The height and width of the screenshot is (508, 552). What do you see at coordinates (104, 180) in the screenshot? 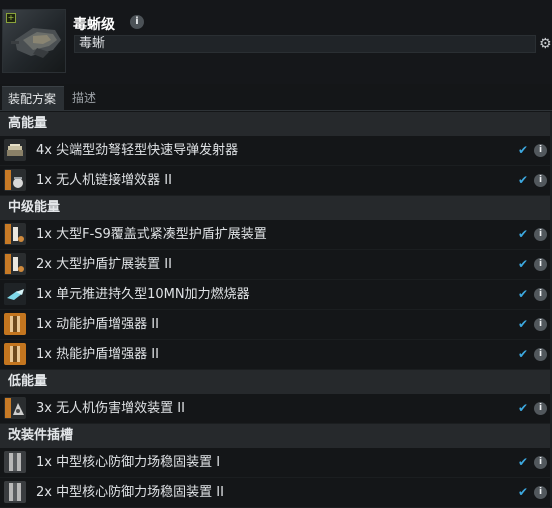
I see `module-label: 1x 无人机链接增效器 II` at bounding box center [104, 180].